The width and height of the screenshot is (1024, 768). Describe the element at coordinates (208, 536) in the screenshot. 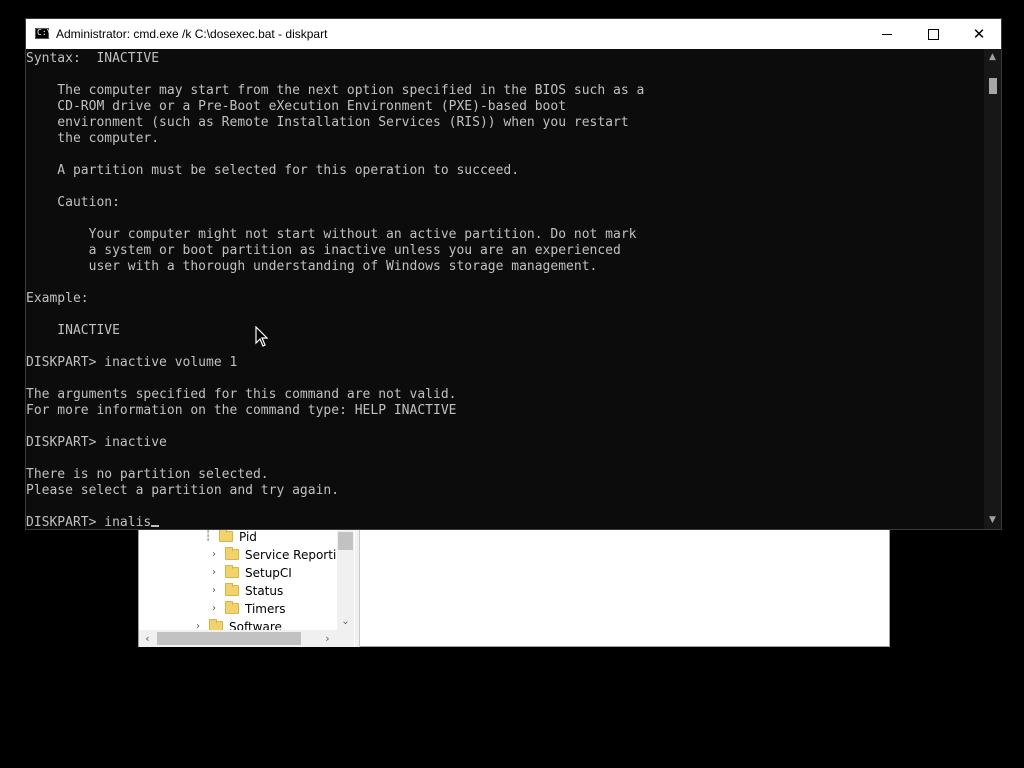

I see `tree-connector: ┆` at that location.